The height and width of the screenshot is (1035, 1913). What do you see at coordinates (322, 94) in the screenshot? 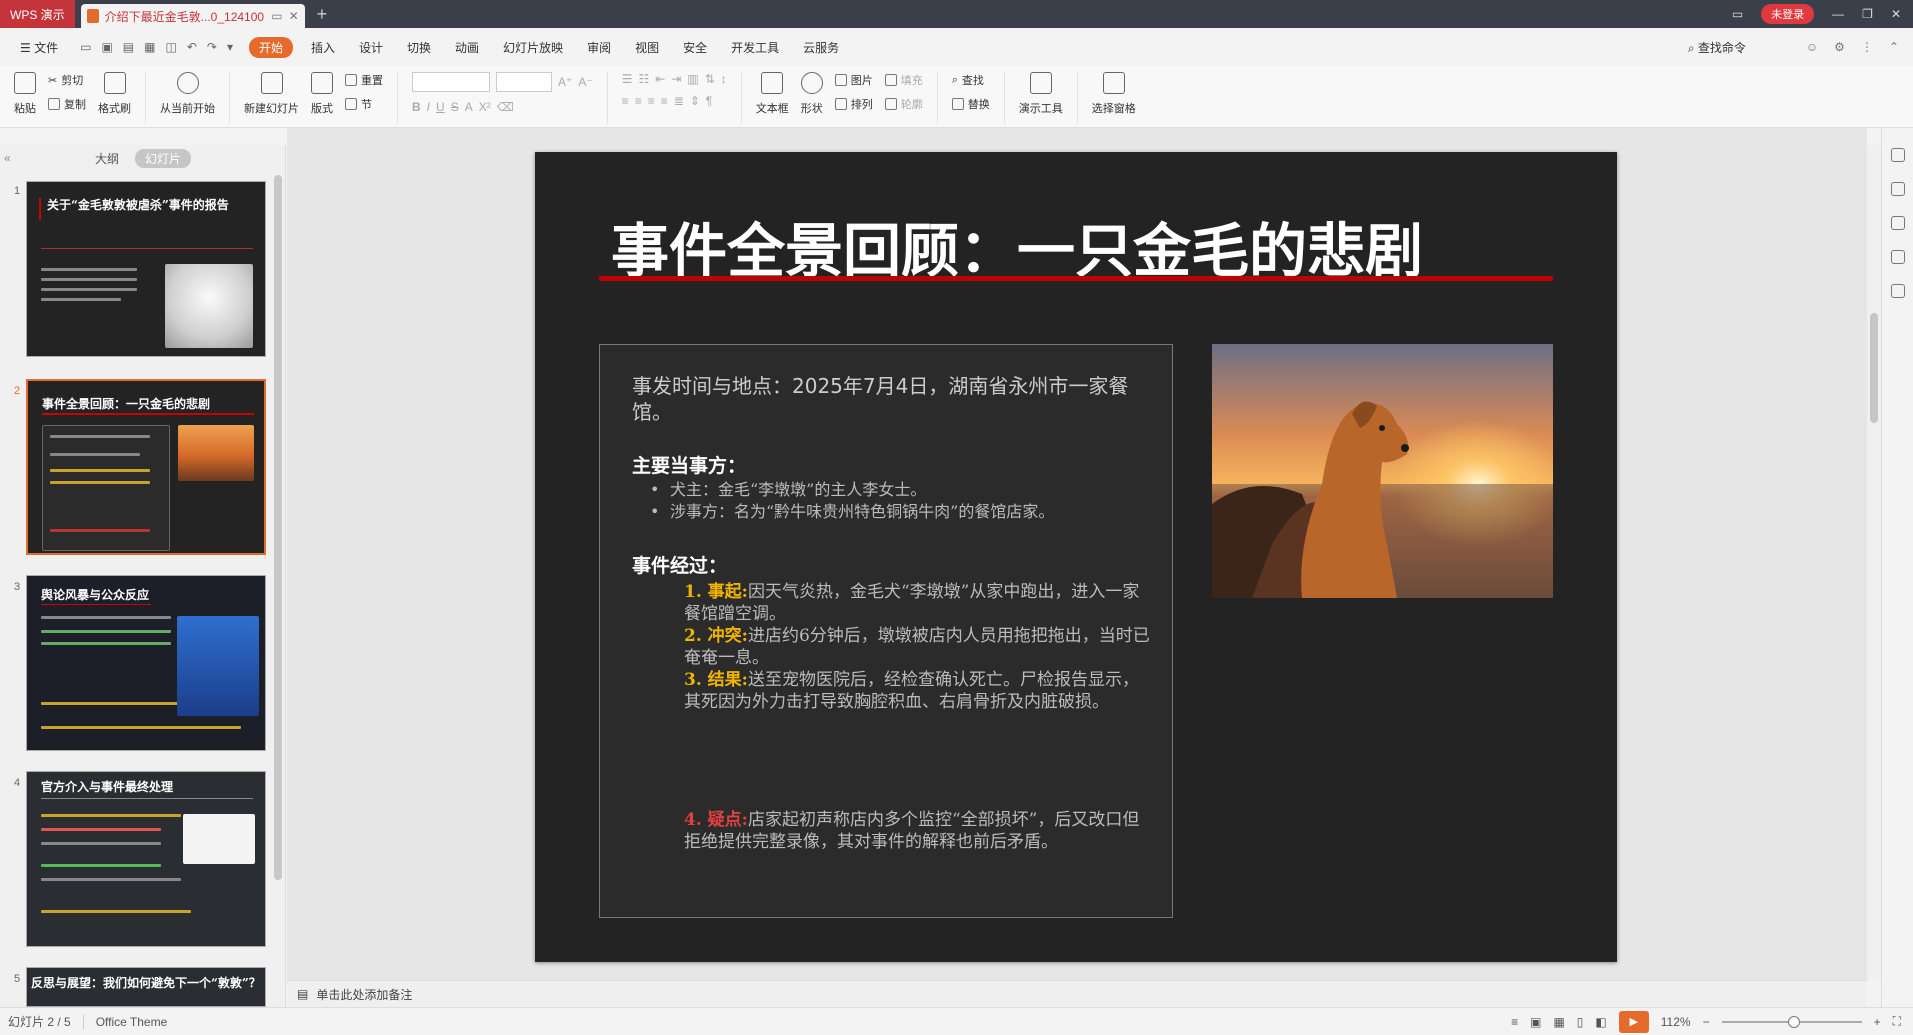
I see `layout-button: 版式` at bounding box center [322, 94].